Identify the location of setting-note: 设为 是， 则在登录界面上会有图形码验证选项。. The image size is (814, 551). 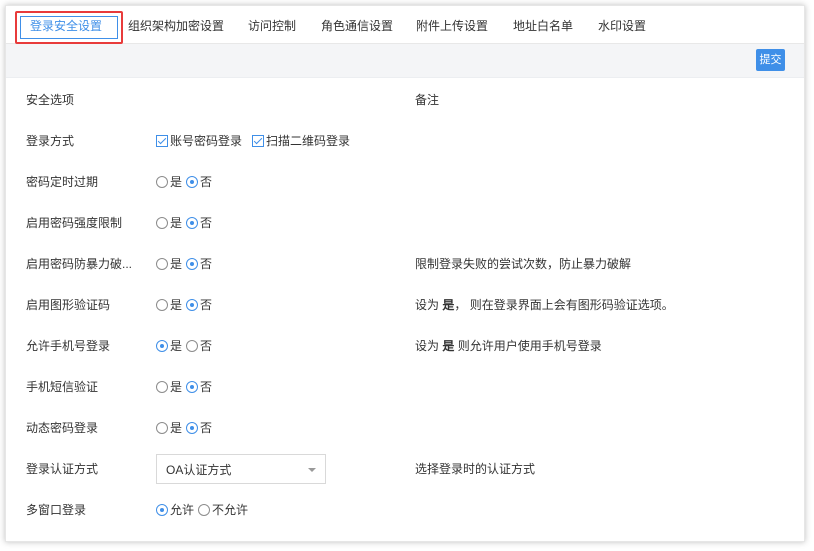
(544, 305).